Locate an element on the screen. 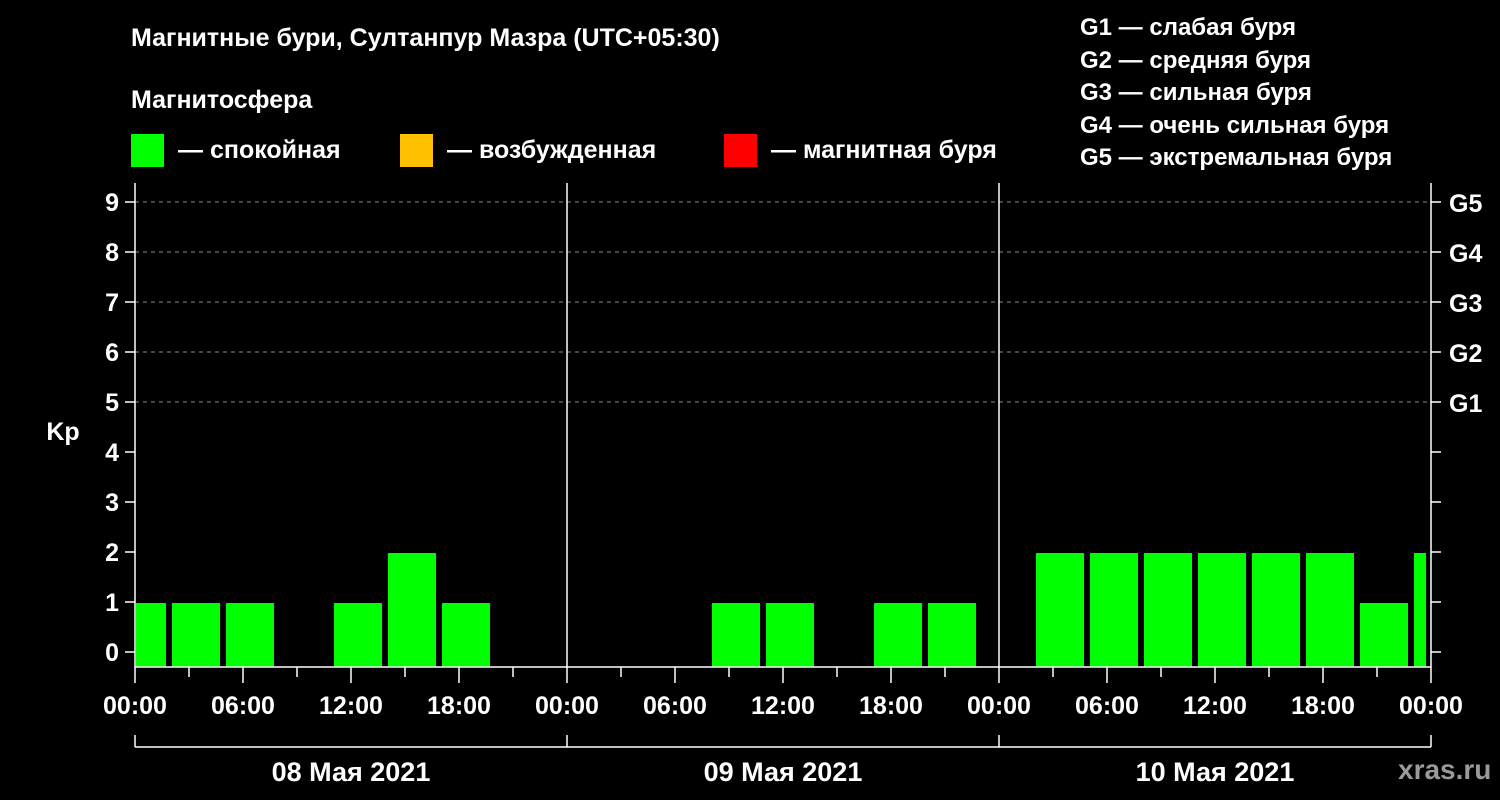 The height and width of the screenshot is (800, 1500). y-axis-label: Kp is located at coordinates (62, 432).